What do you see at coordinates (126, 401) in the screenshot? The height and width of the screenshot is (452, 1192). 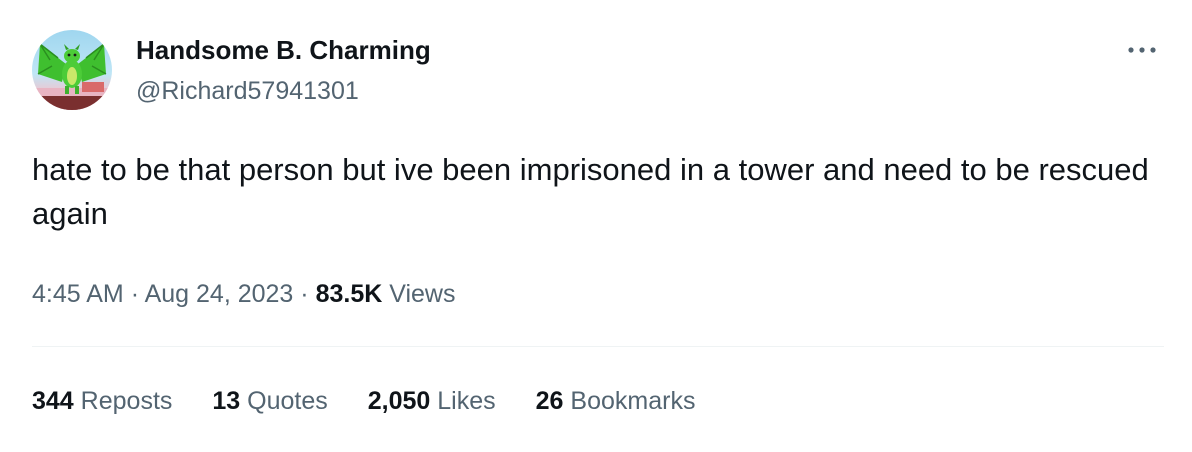 I see `reposts-label: Reposts` at bounding box center [126, 401].